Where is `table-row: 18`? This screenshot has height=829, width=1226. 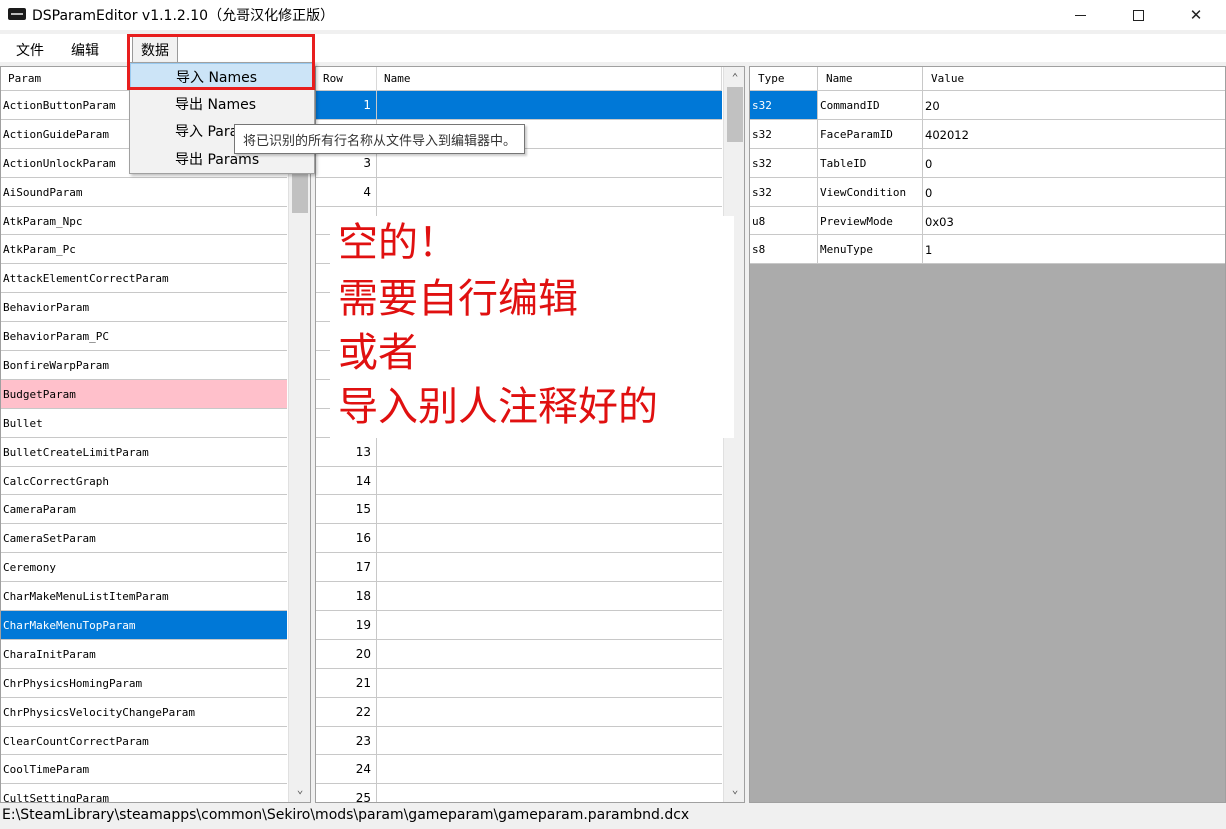
table-row: 18 is located at coordinates (519, 597).